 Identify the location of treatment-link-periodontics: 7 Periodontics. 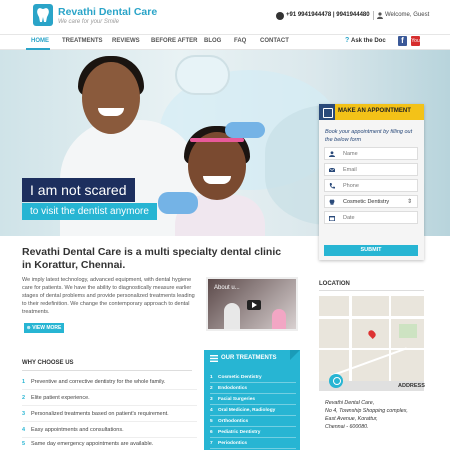
(253, 443).